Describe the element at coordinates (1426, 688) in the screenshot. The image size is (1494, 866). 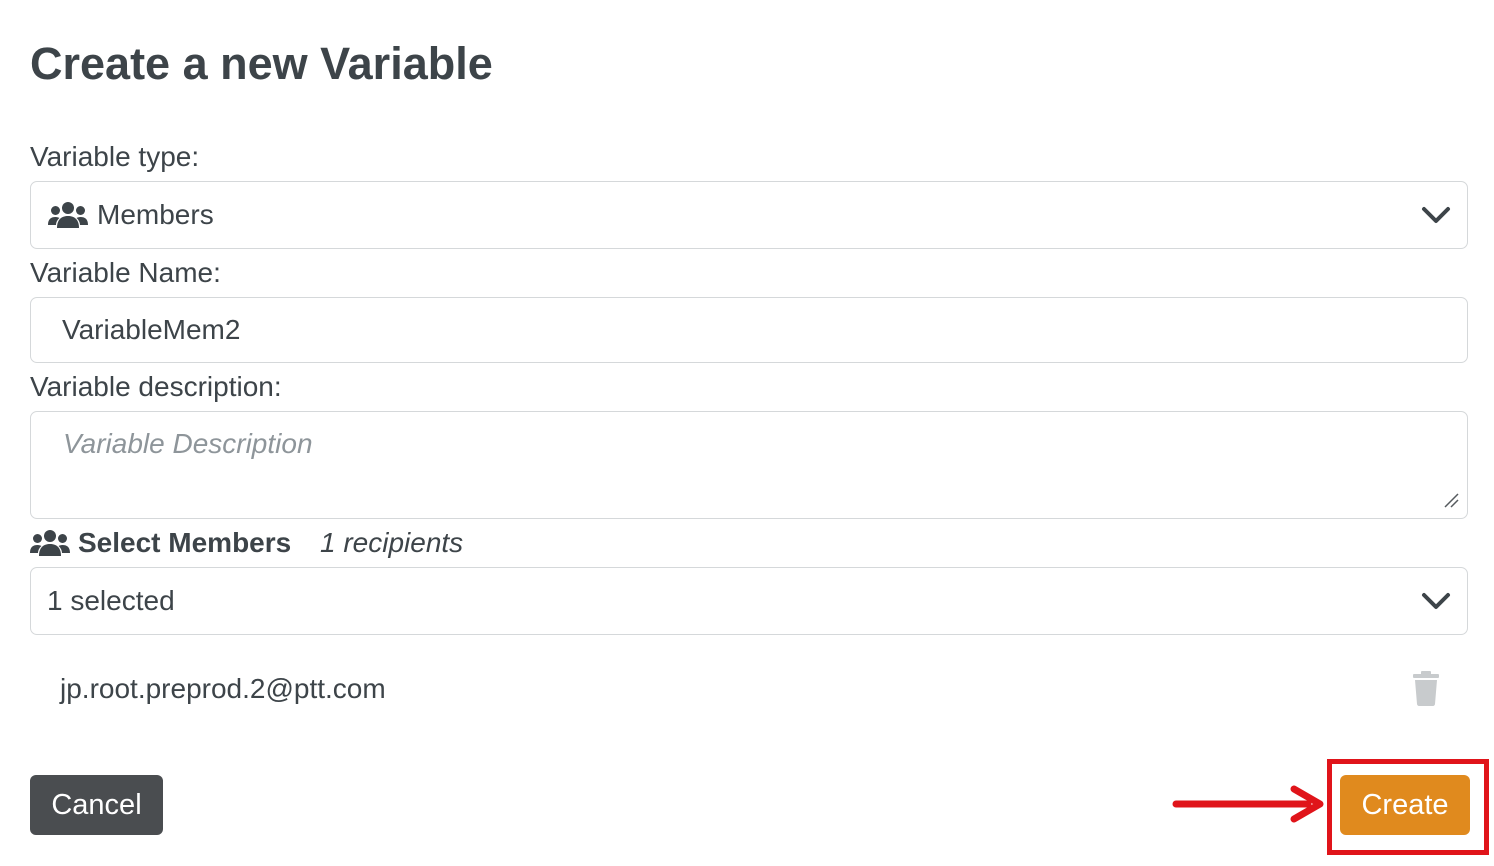
I see `trash-icon` at that location.